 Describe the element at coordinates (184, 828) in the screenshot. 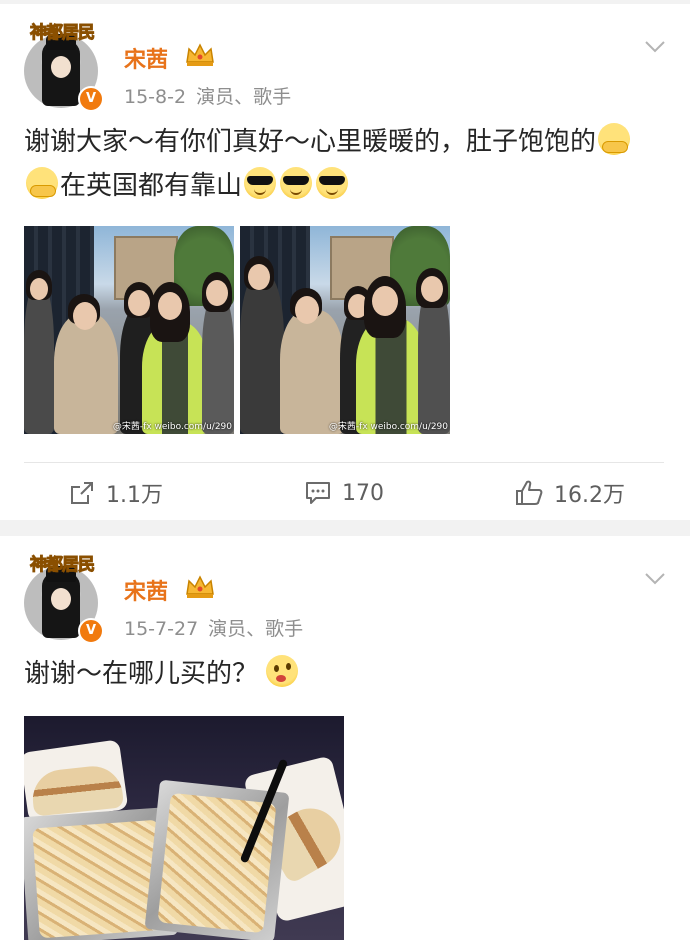

I see `post-image` at that location.